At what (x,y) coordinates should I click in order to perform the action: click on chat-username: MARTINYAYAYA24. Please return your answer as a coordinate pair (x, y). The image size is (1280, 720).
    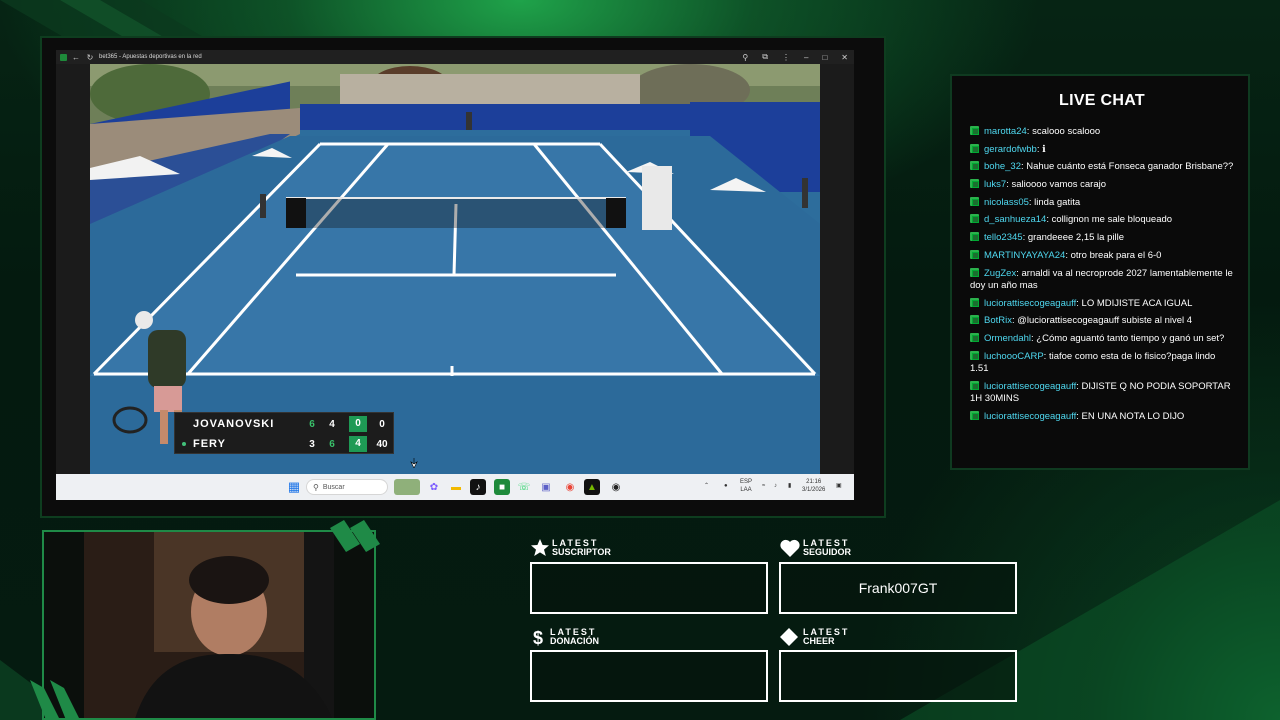
    Looking at the image, I should click on (1024, 255).